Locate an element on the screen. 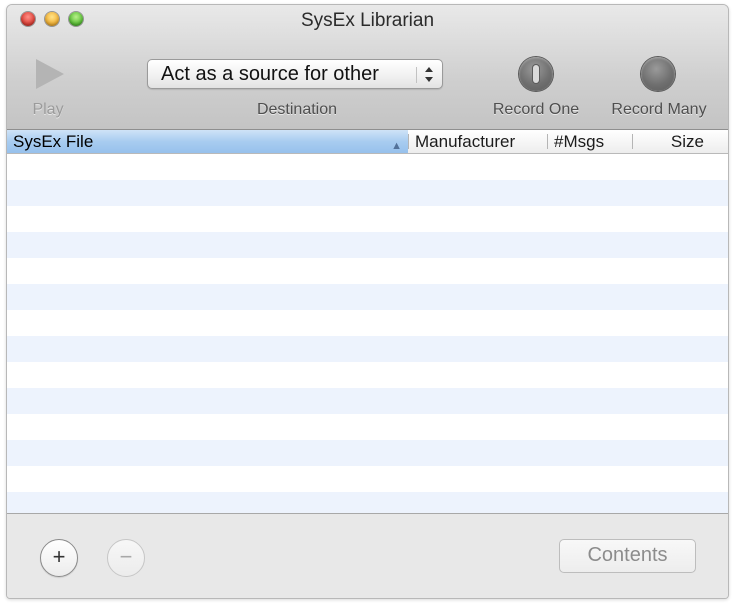 The image size is (732, 603). play-icon is located at coordinates (50, 74).